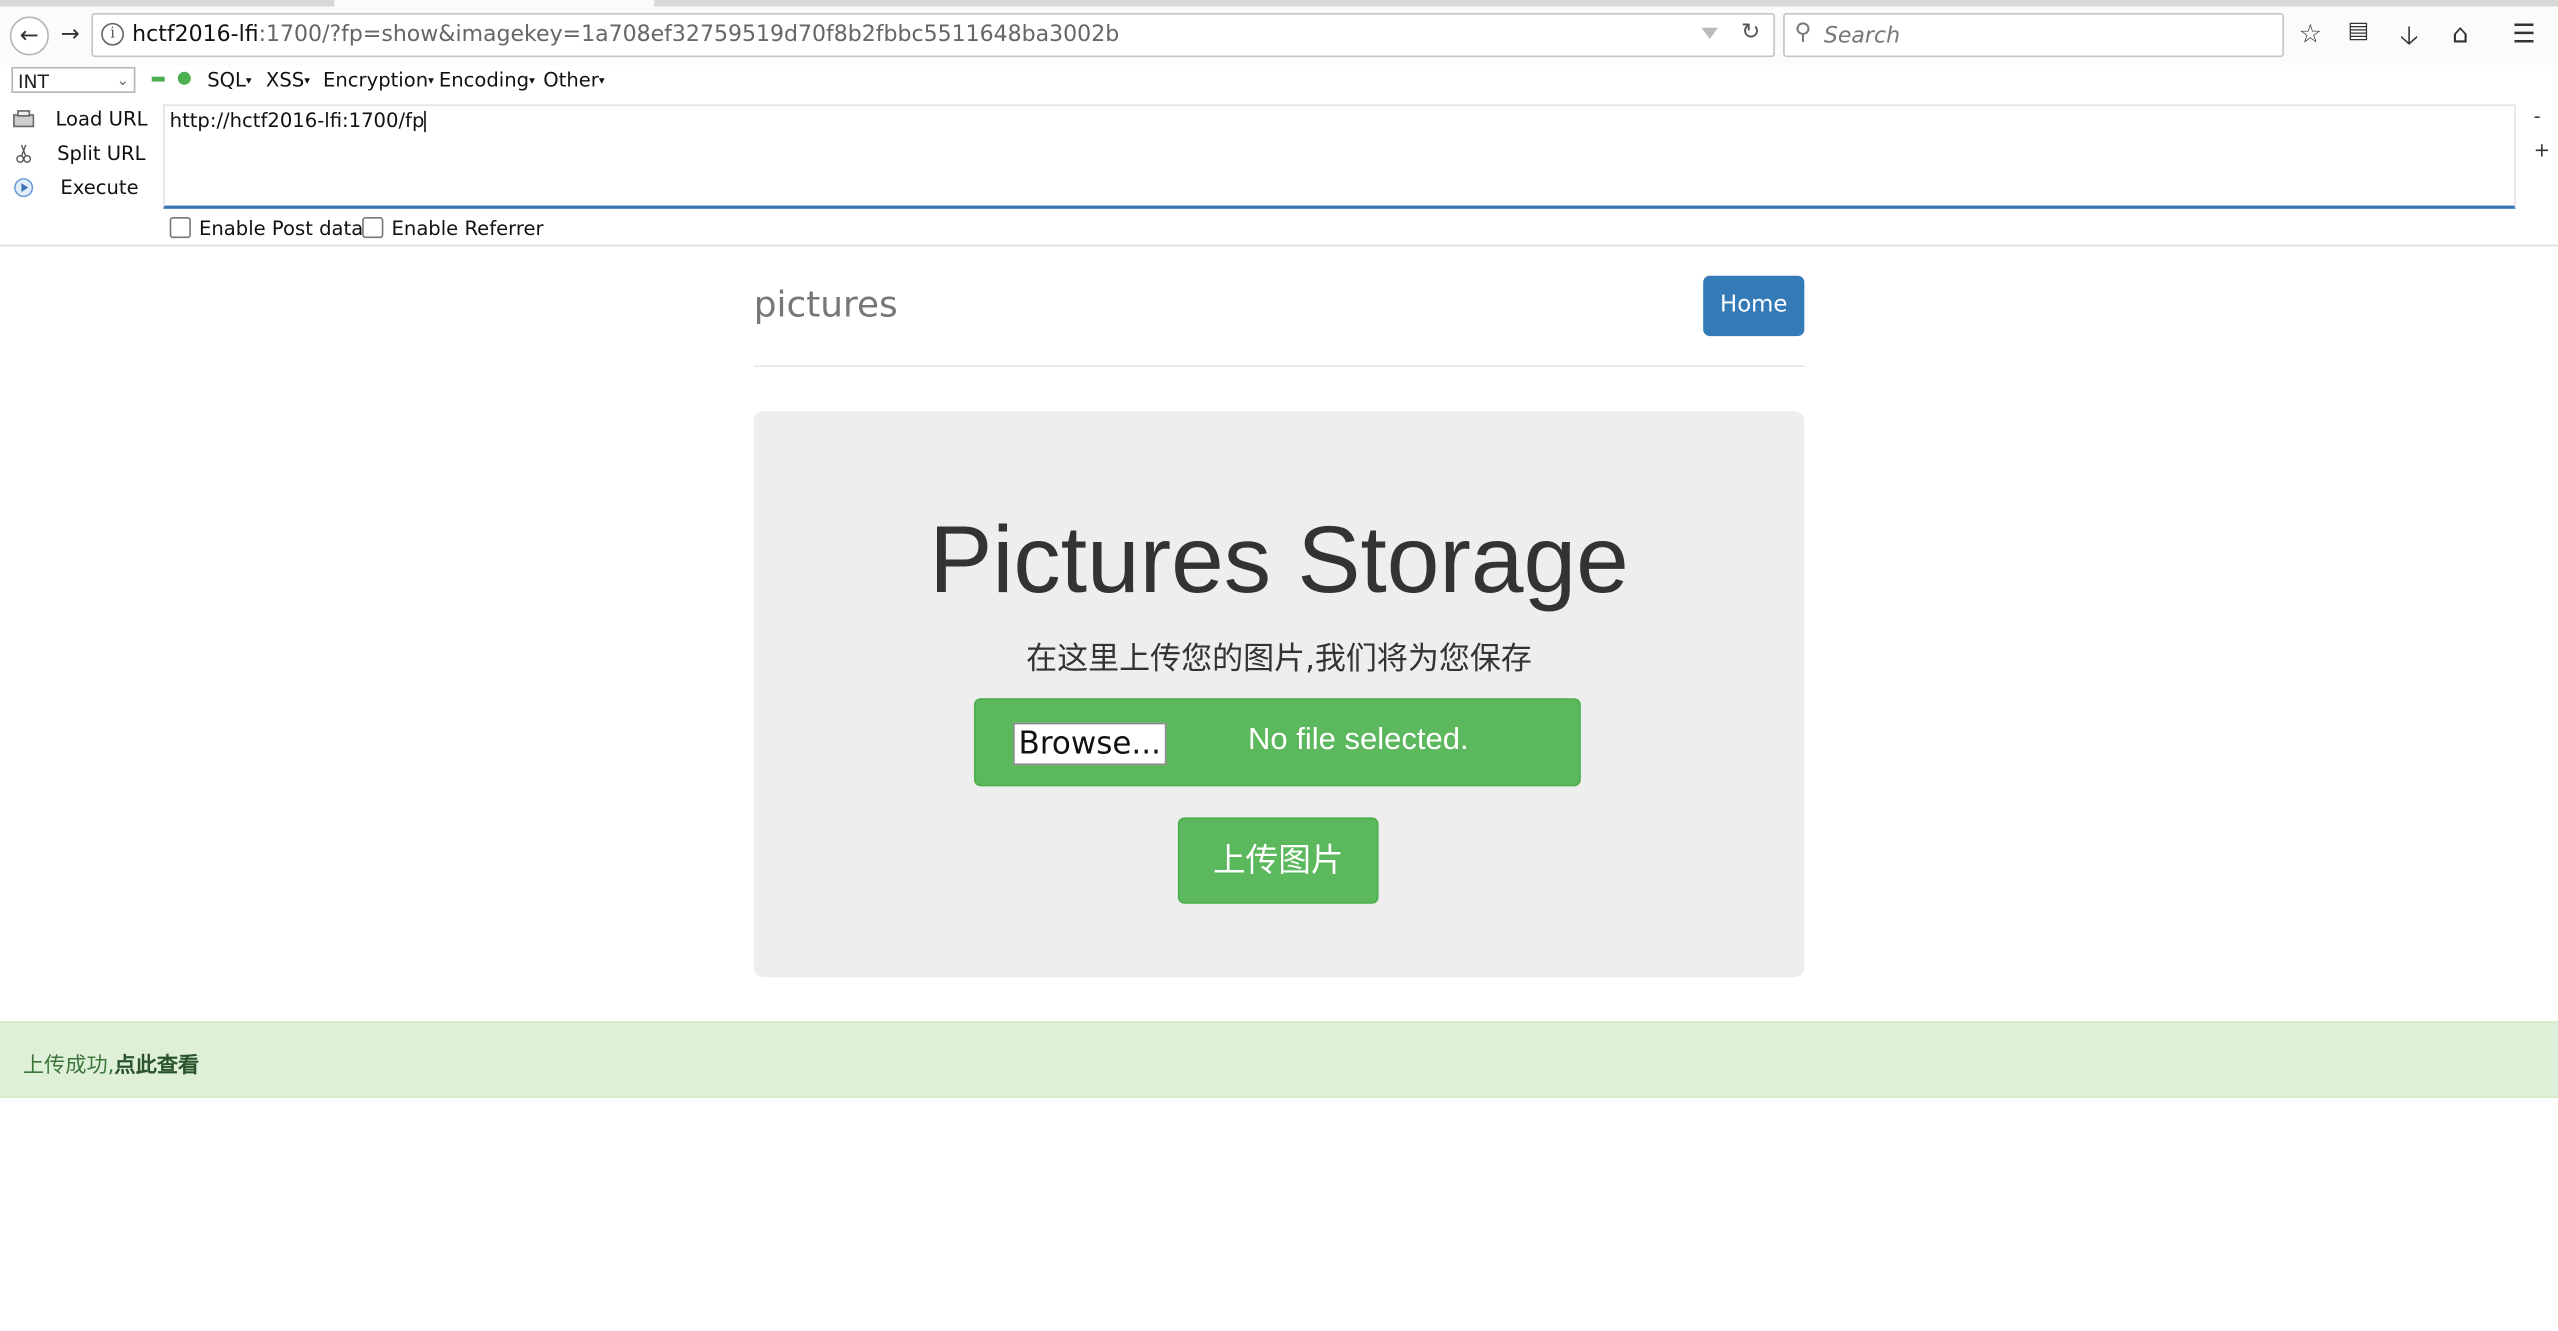 The height and width of the screenshot is (1331, 2558). What do you see at coordinates (195, 34) in the screenshot?
I see `url-host: hctf2016-lfi` at bounding box center [195, 34].